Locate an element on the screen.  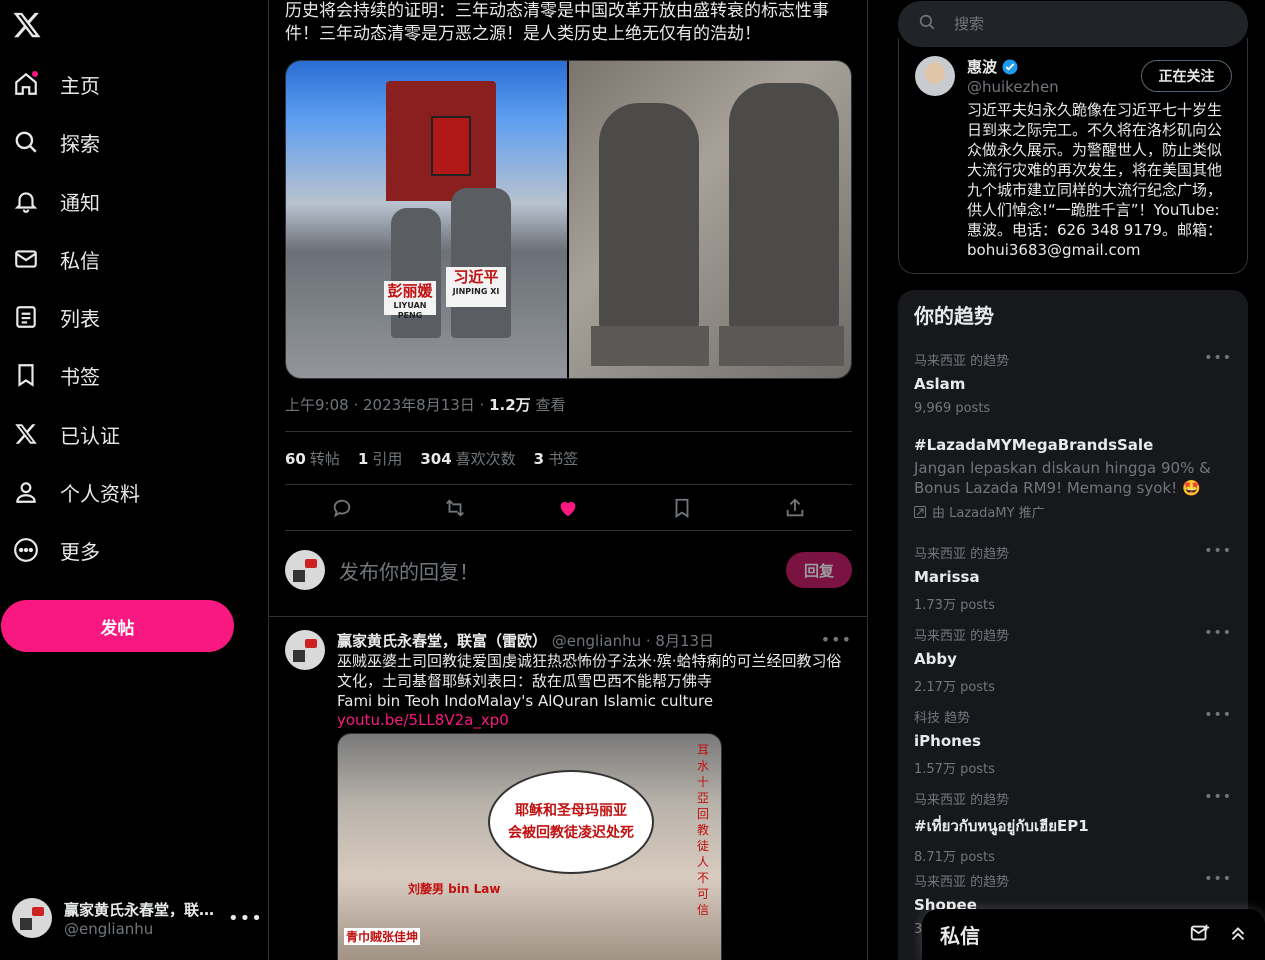
statue-sign-right: 习近平 JINPING XI is located at coordinates (476, 287).